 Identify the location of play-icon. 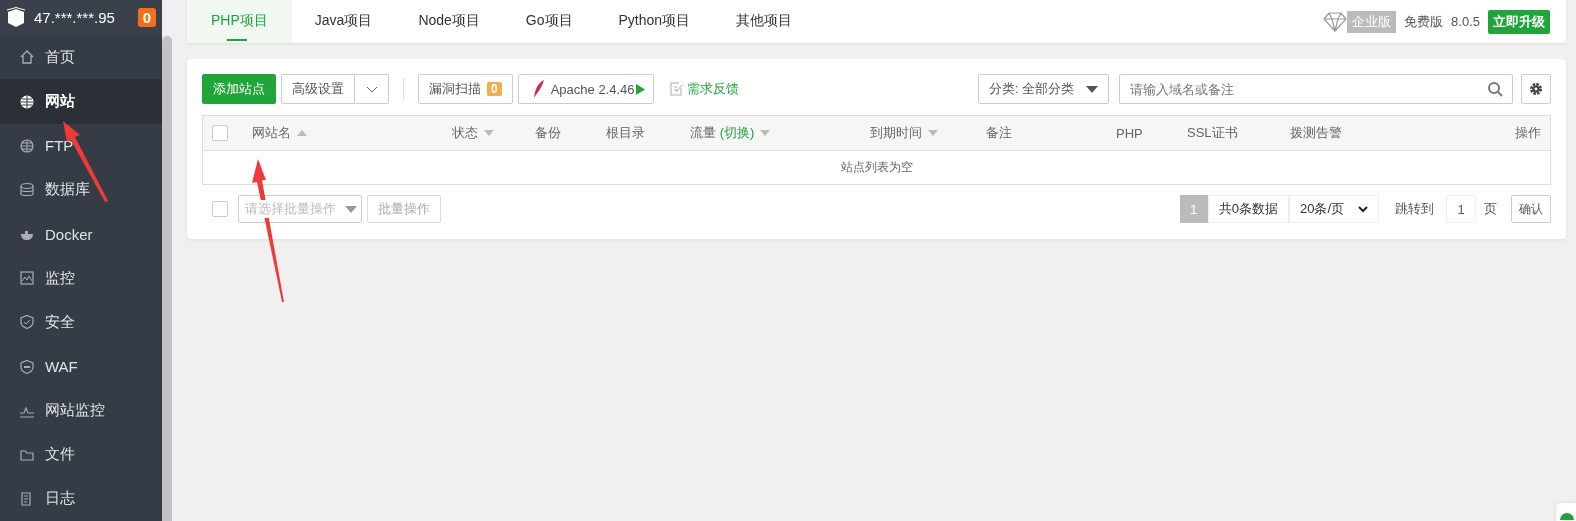
(640, 89).